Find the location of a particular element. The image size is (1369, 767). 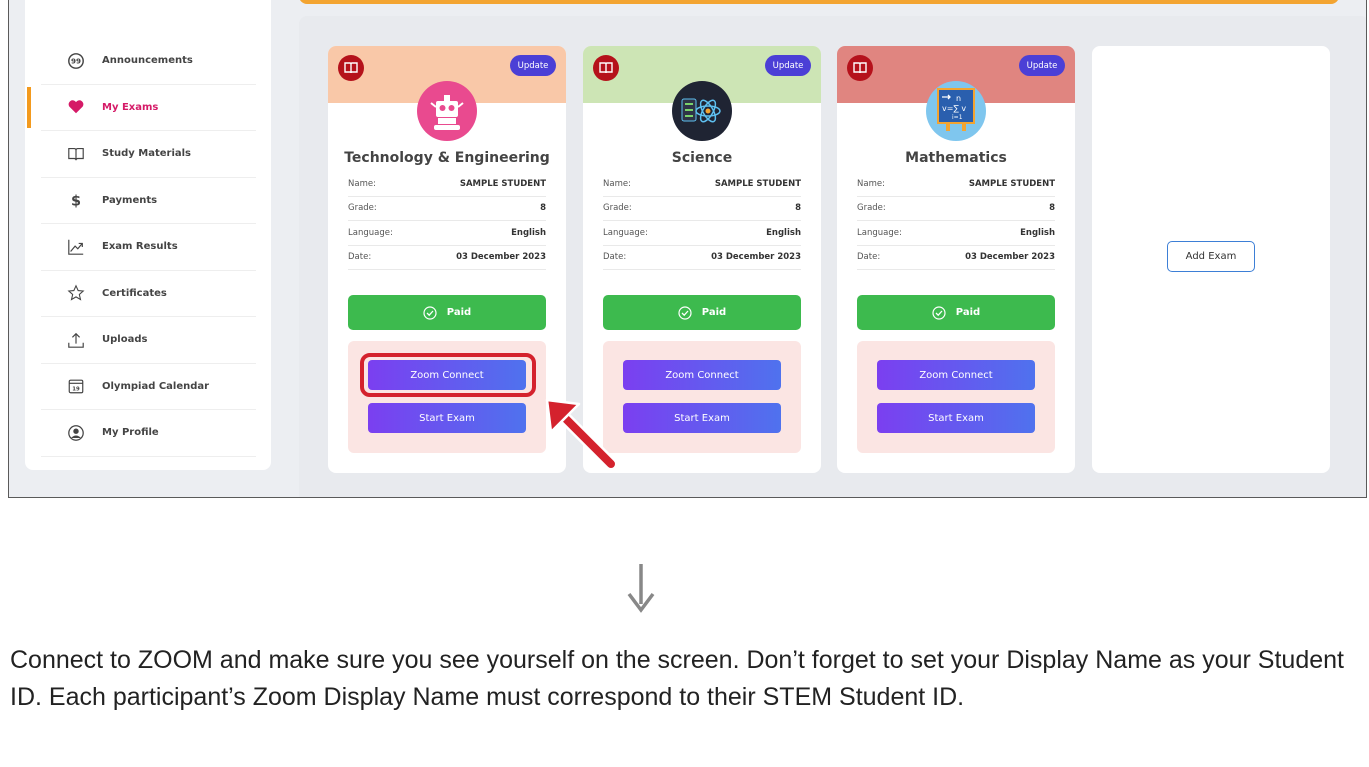

announcement-icon: 99 is located at coordinates (76, 61).